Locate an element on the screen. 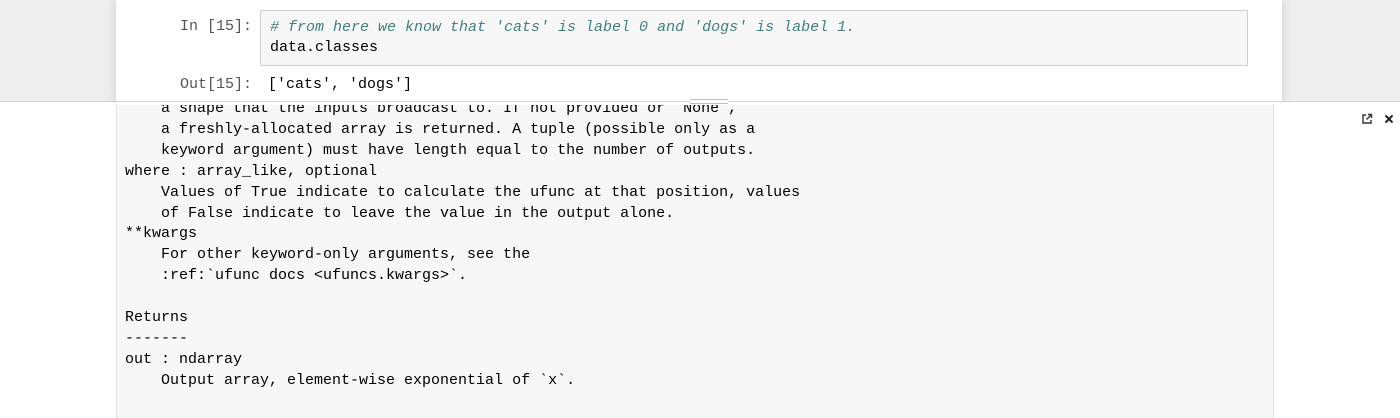 The height and width of the screenshot is (418, 1400). doc-line: ------- is located at coordinates (157, 338).